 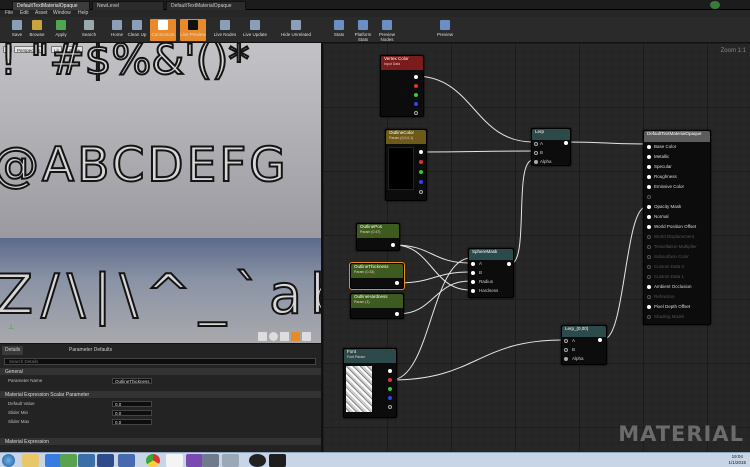 I want to click on node-outline-pos: OutlinePos Param (0.47), so click(x=378, y=237).